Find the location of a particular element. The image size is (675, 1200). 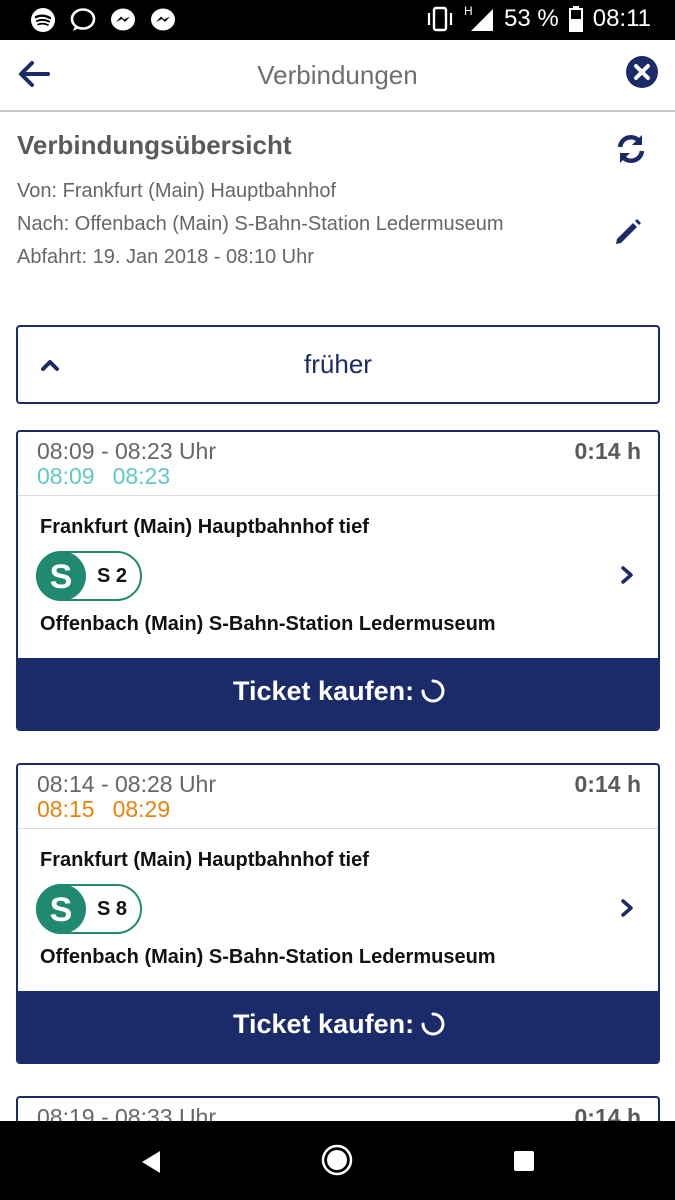

signal-icon: H is located at coordinates (479, 18).